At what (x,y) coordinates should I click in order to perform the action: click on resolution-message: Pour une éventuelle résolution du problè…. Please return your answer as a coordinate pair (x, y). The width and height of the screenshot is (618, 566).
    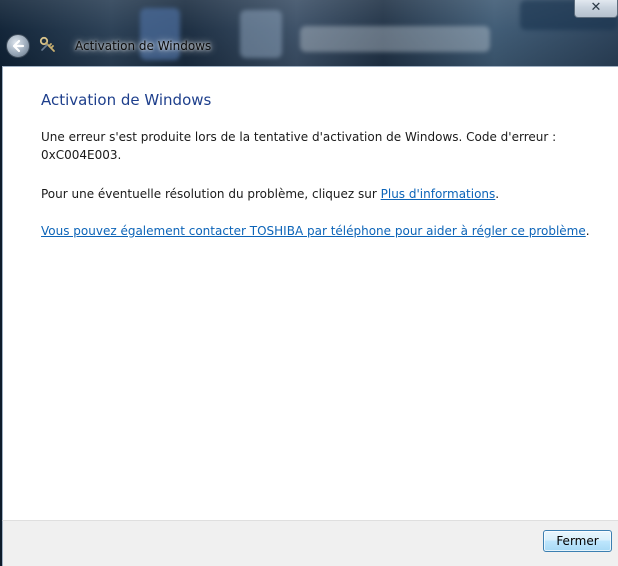
    Looking at the image, I should click on (270, 194).